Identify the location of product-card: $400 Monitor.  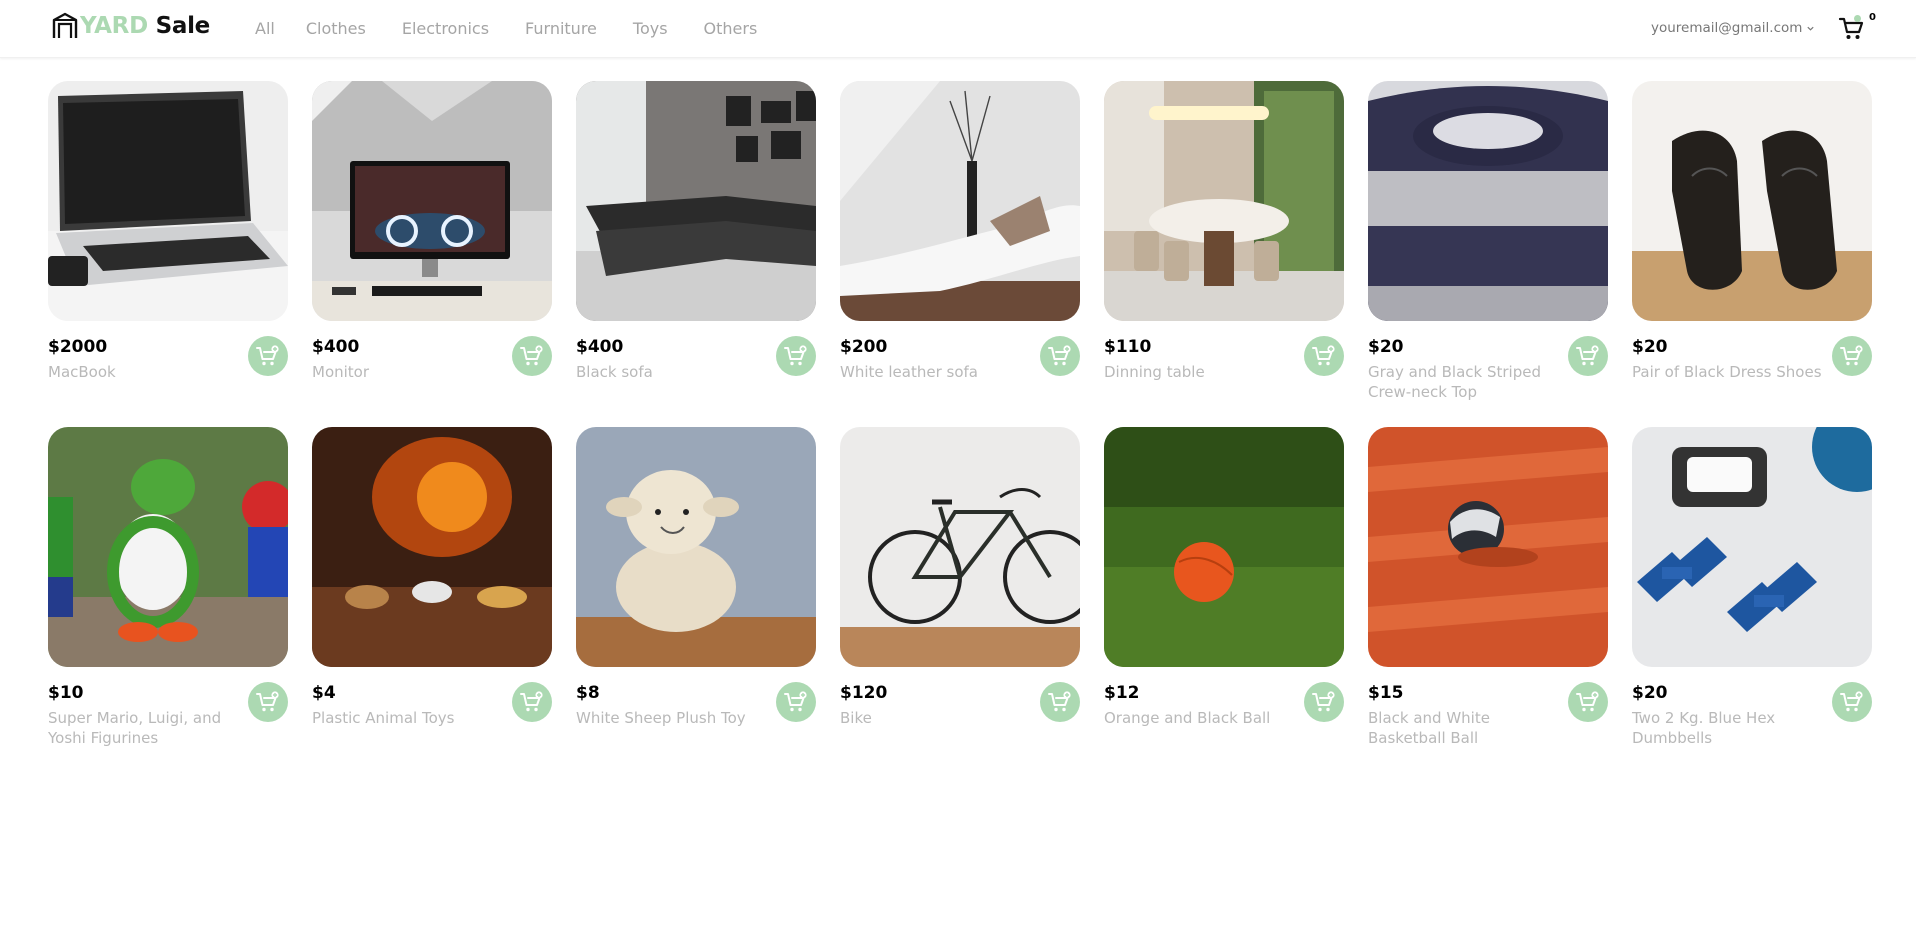
(432, 241).